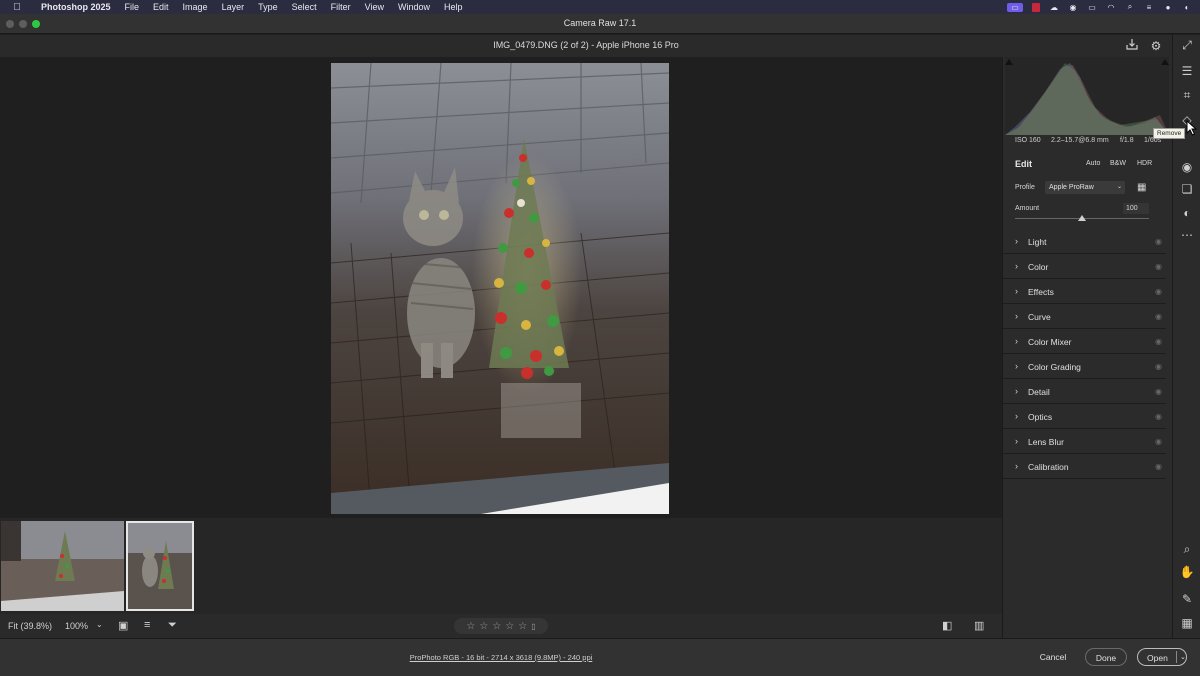  Describe the element at coordinates (172, 625) in the screenshot. I see `filter-icon: ⏷` at that location.